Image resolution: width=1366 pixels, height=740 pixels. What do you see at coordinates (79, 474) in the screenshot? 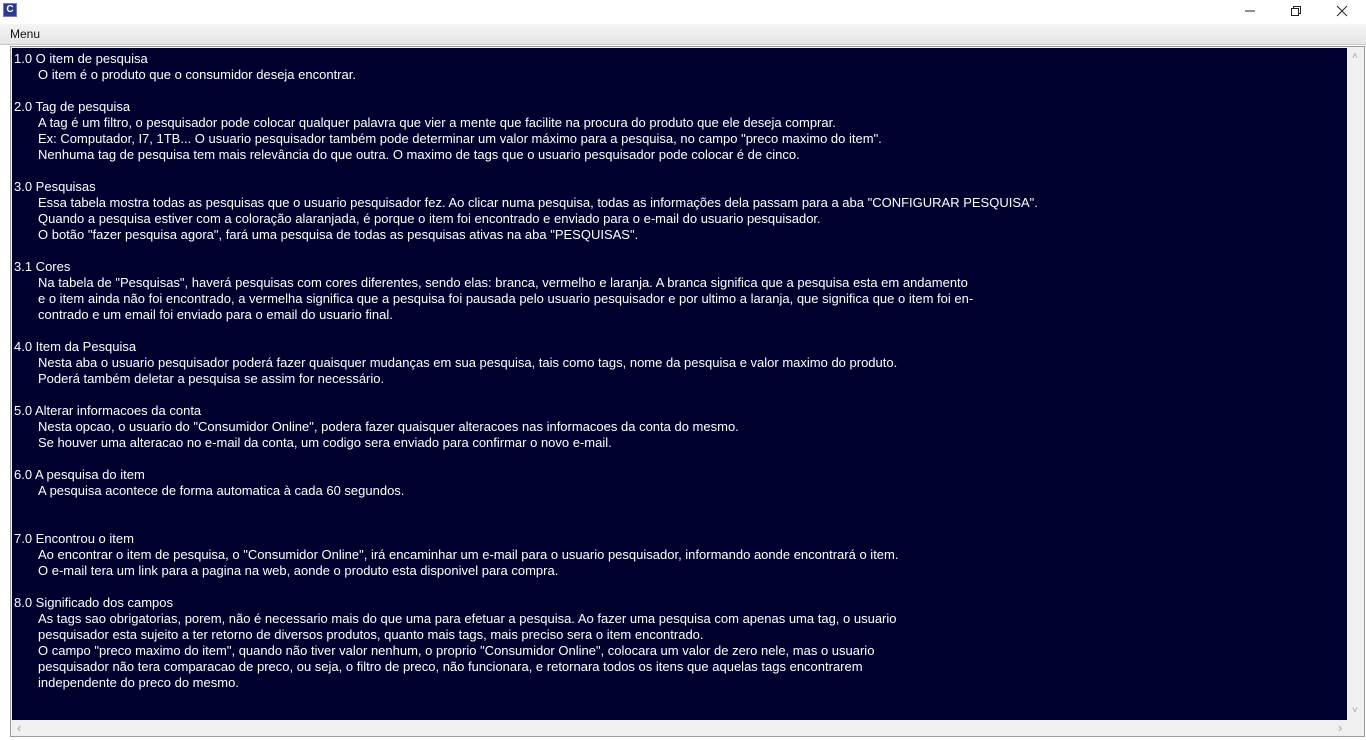
I see `section-title: 6.0 A pesquisa do item` at bounding box center [79, 474].